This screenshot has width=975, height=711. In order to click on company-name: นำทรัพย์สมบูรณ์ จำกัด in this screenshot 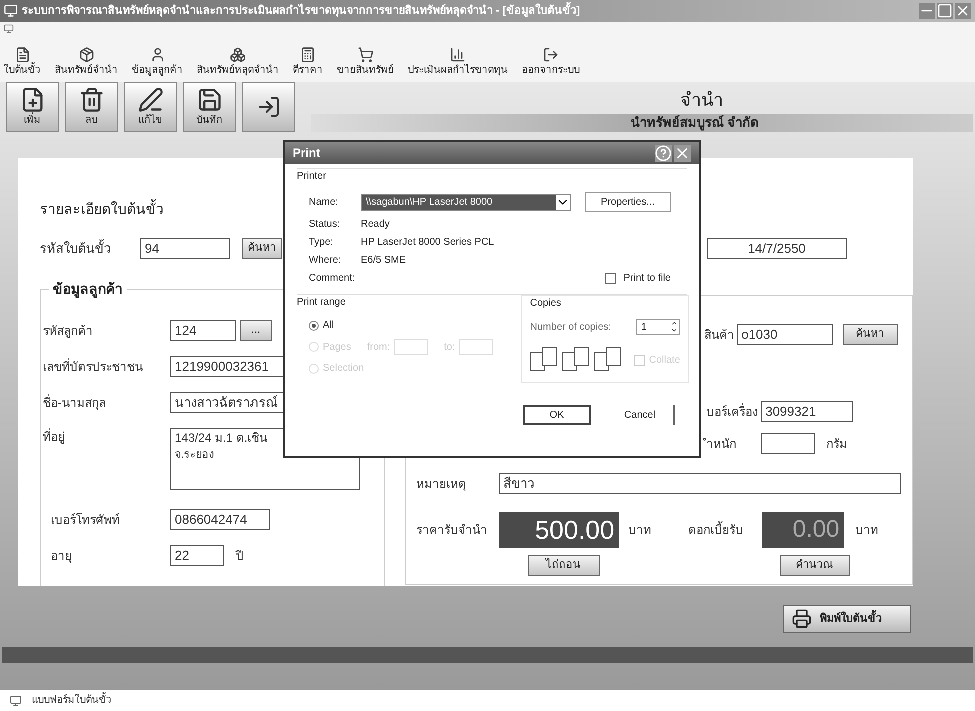, I will do `click(695, 123)`.